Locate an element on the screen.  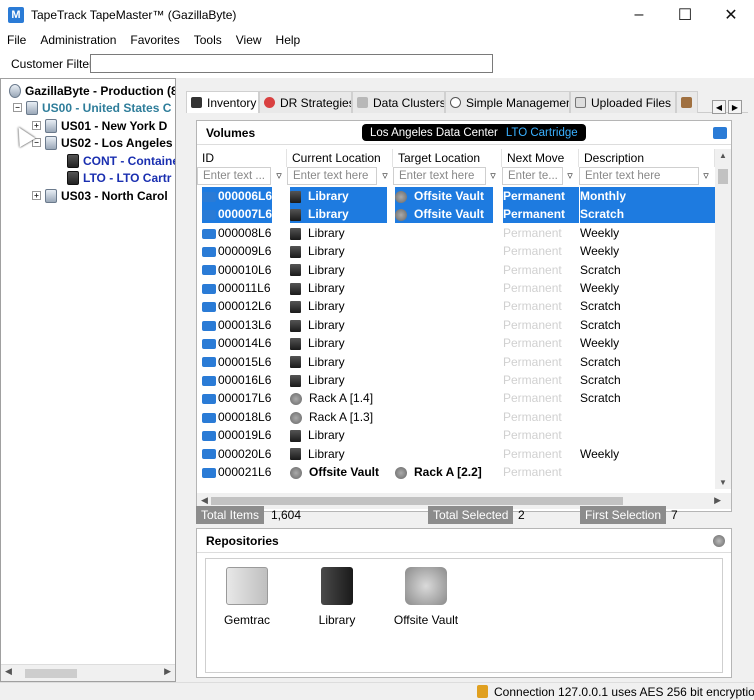
tab-data-clusters: Data Clusters is located at coordinates (398, 102).